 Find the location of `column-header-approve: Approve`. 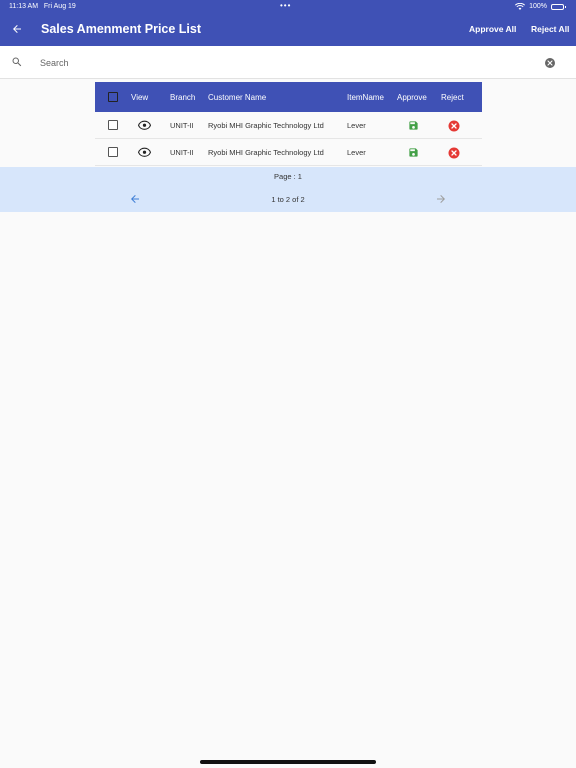

column-header-approve: Approve is located at coordinates (412, 97).